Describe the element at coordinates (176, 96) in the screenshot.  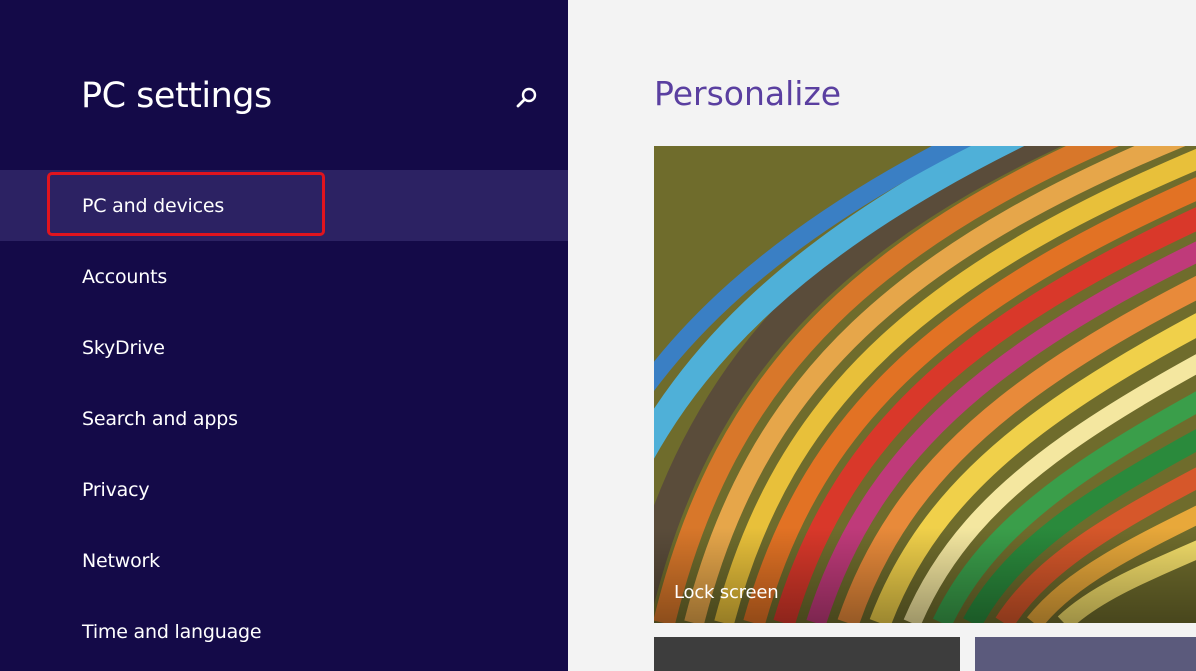
I see `app-title: PC settings` at that location.